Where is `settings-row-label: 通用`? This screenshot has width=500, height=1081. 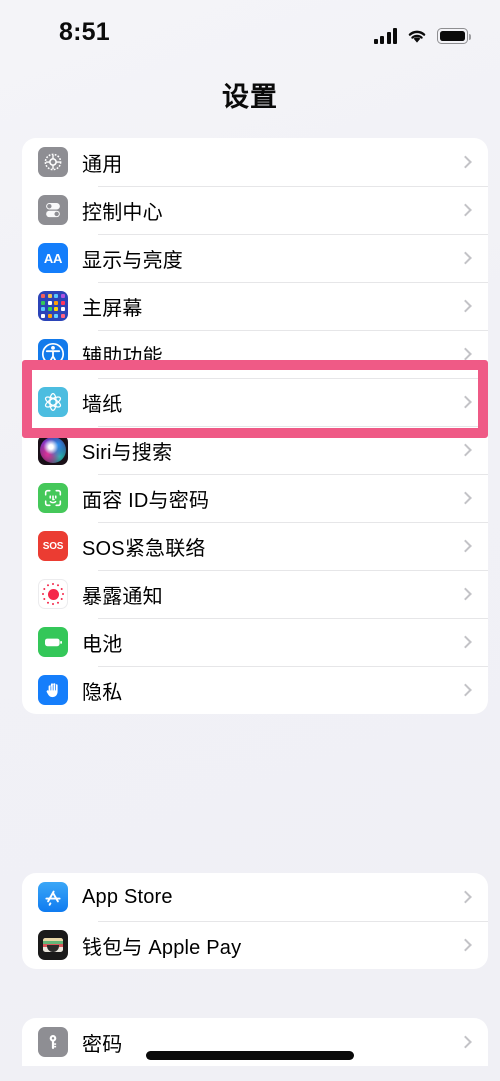
settings-row-label: 通用 is located at coordinates (102, 164).